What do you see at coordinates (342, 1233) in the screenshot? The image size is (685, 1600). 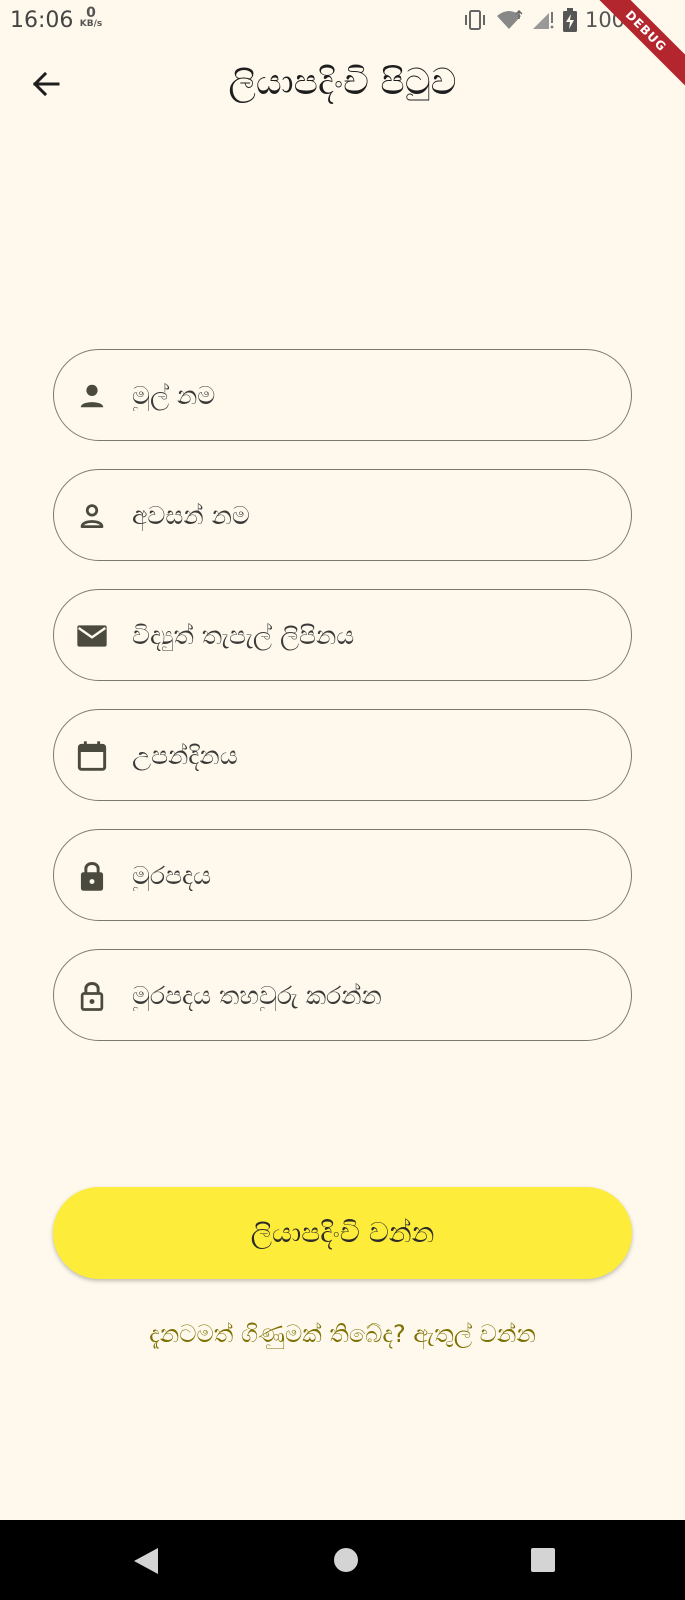 I see `register-button: ලියාපදිංචි වන්න` at bounding box center [342, 1233].